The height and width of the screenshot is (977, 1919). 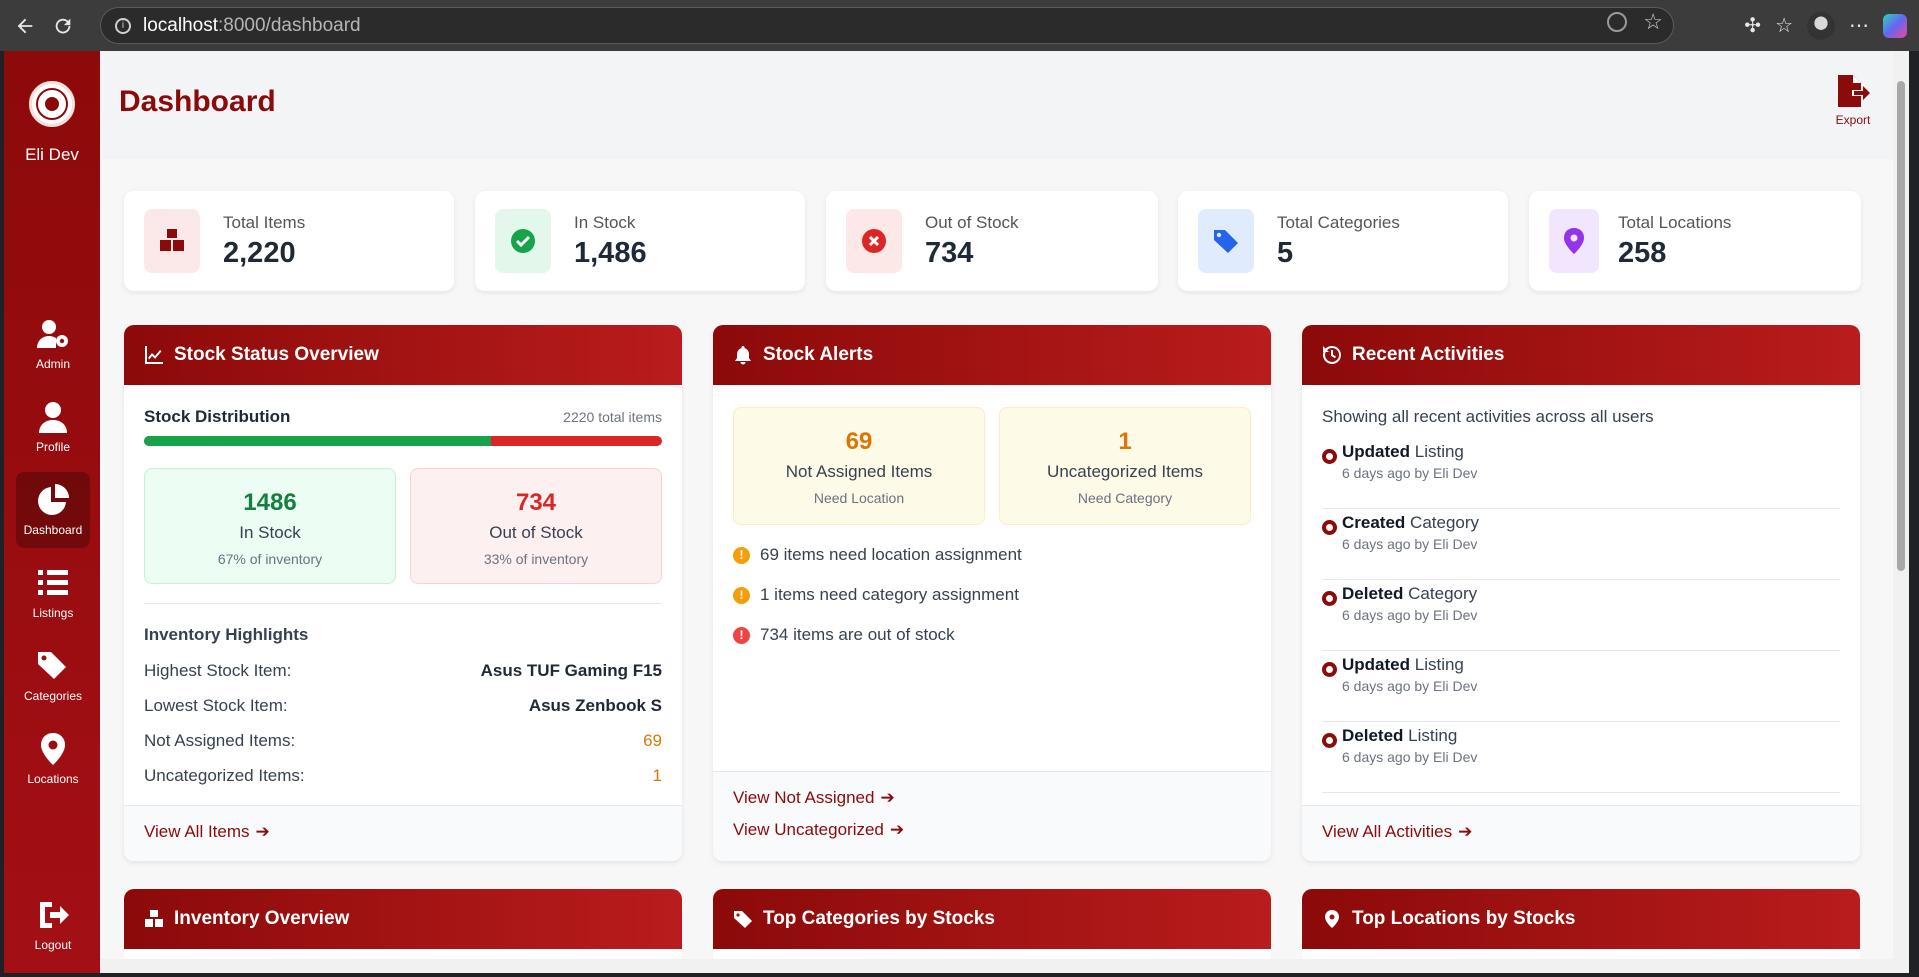 I want to click on line-chart-icon, so click(x=154, y=355).